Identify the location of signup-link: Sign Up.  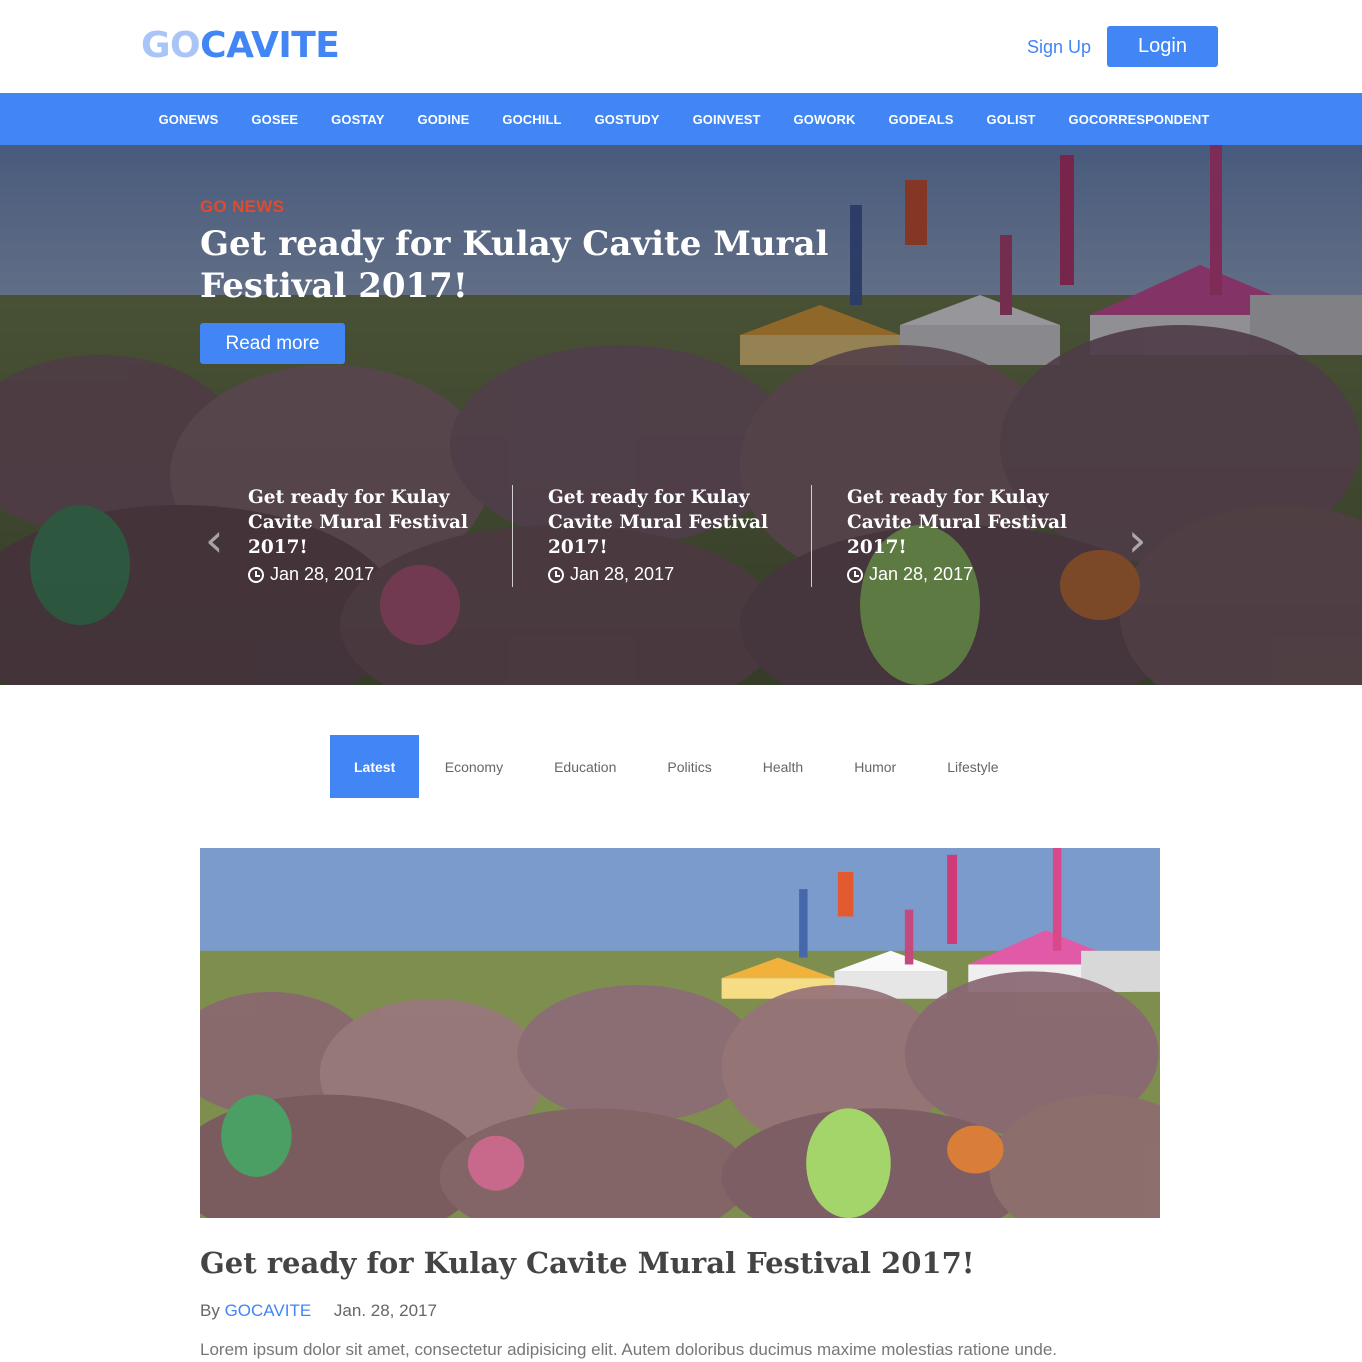
(1059, 47).